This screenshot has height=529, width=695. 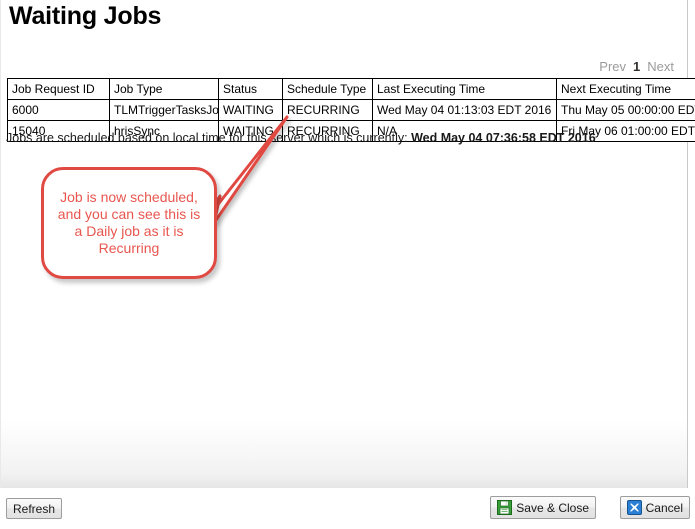 I want to click on column-header-schedule-type: Schedule Type, so click(x=327, y=89).